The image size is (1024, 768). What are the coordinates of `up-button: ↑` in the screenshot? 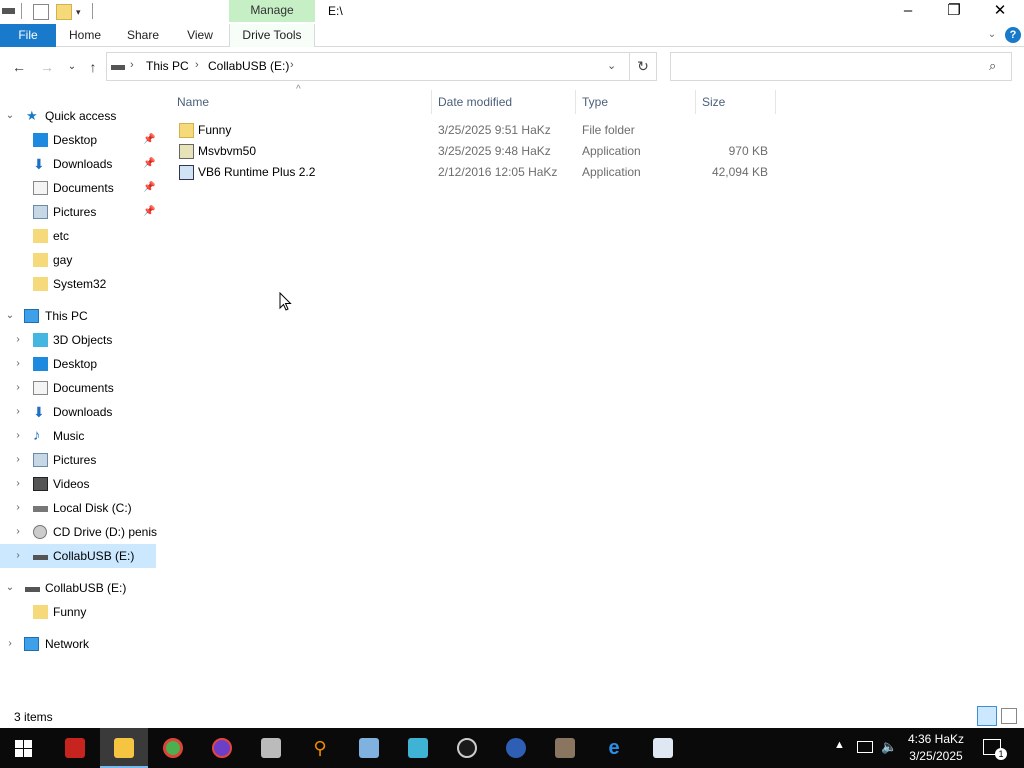 It's located at (93, 67).